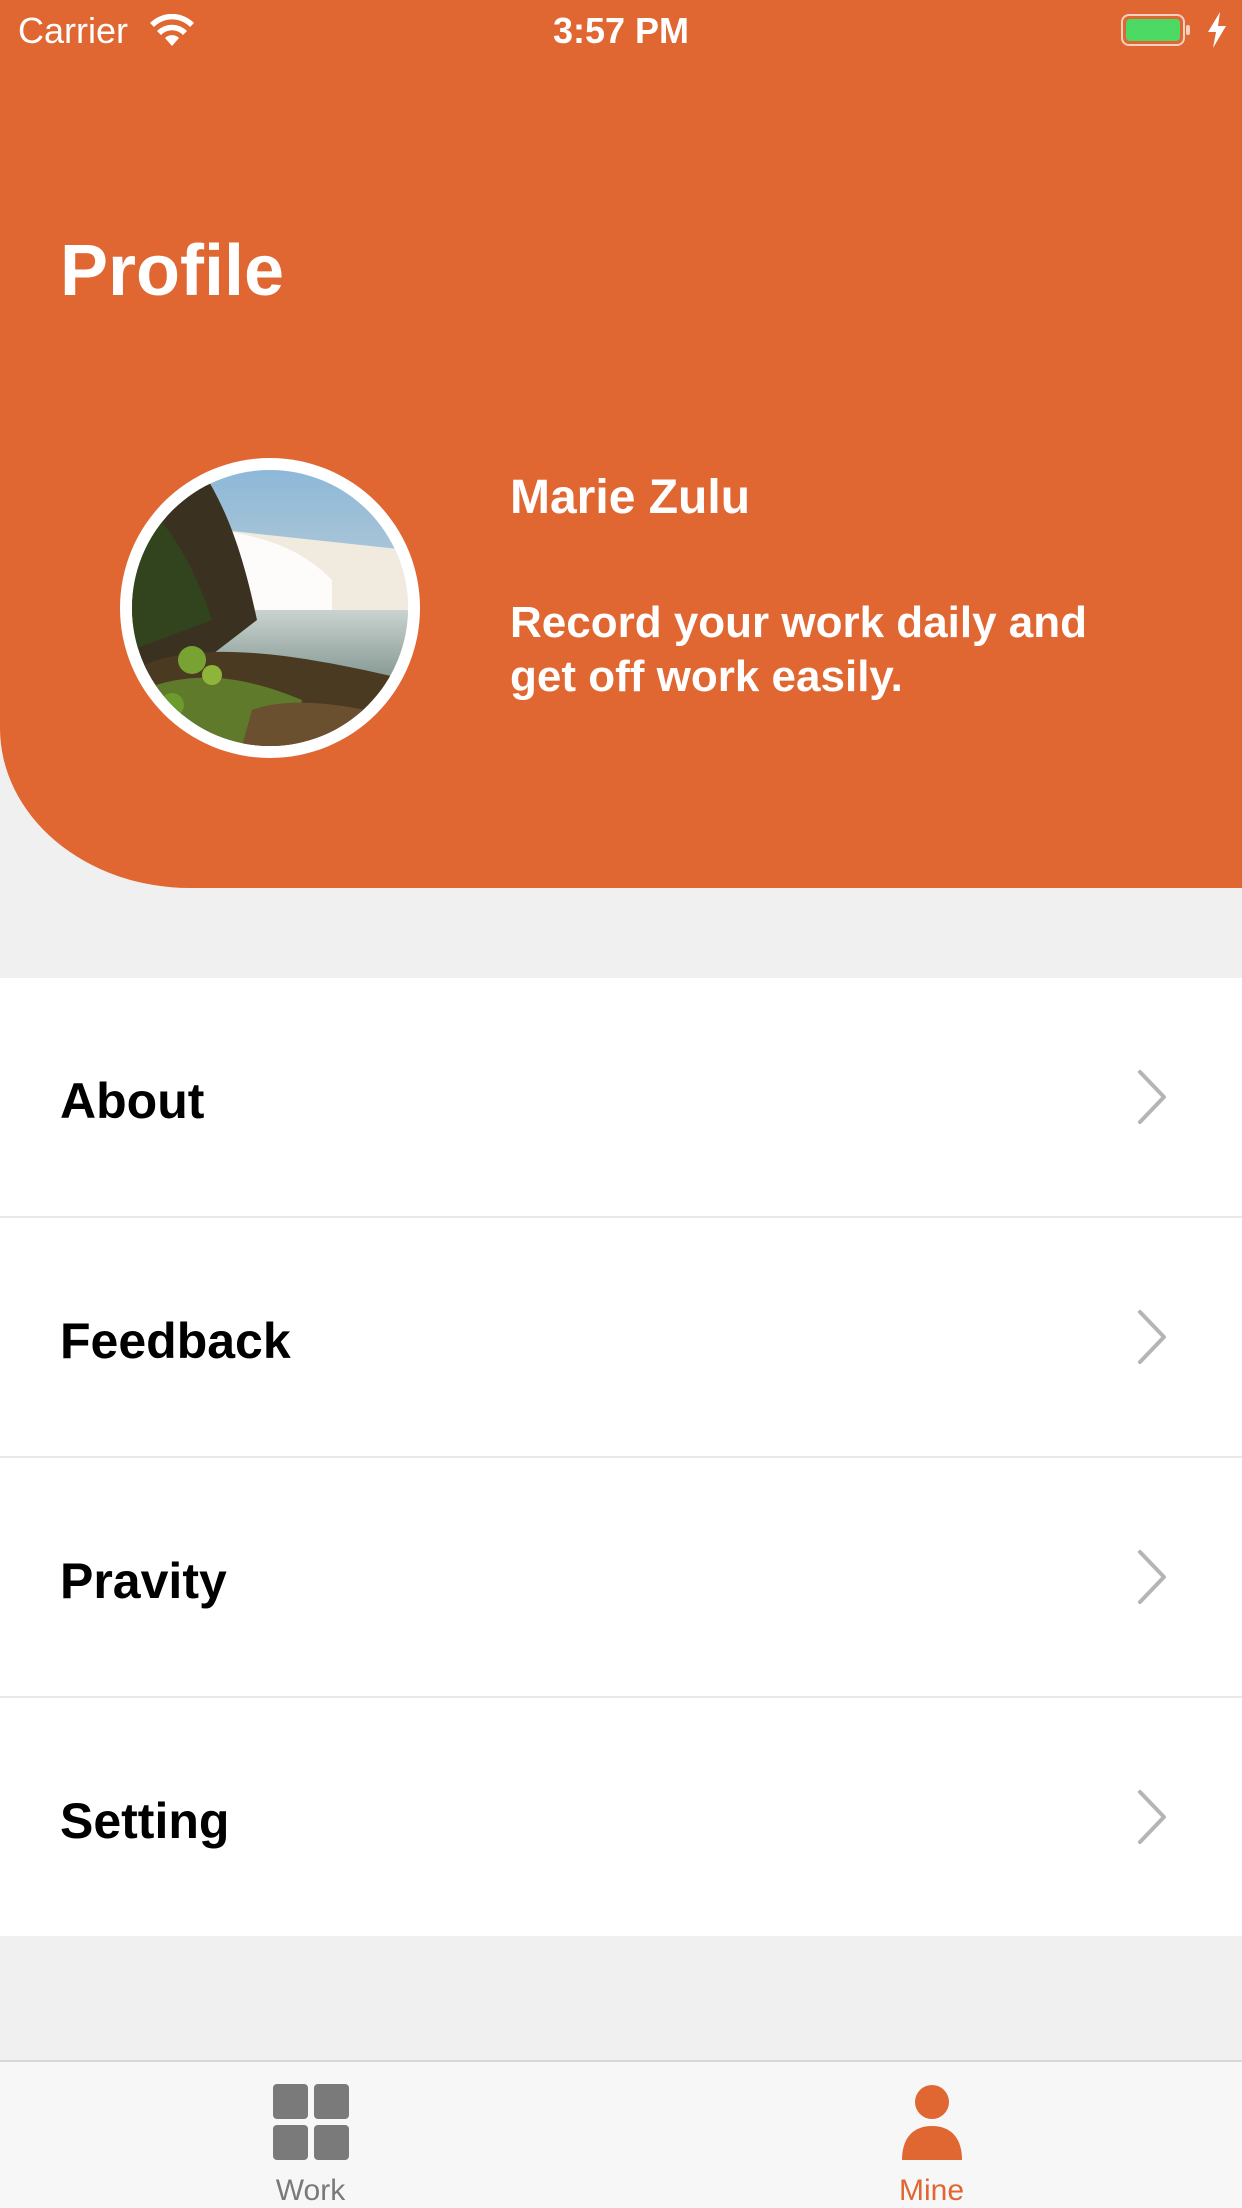  I want to click on tab-mine: Mine, so click(931, 2135).